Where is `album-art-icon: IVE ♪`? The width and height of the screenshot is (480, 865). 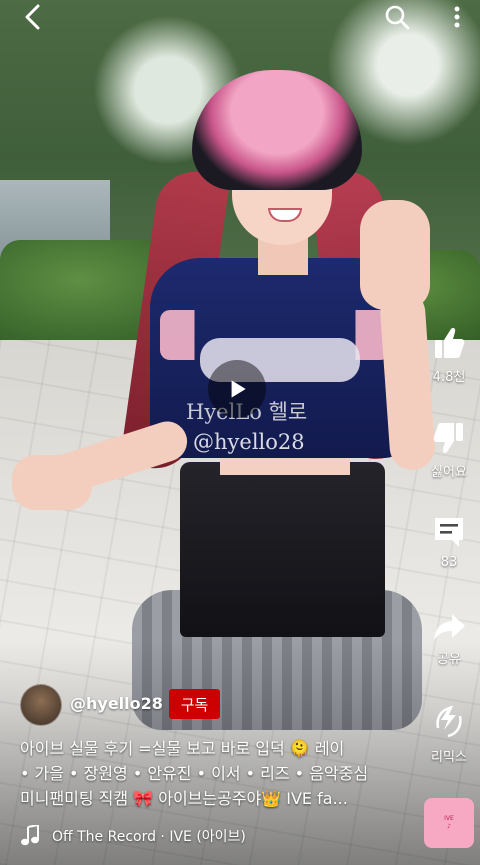
album-art-icon: IVE ♪ is located at coordinates (449, 822).